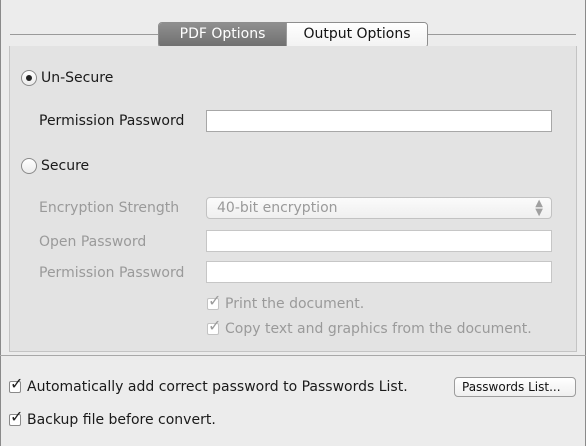 This screenshot has height=446, width=586. What do you see at coordinates (539, 208) in the screenshot?
I see `updown-arrows-icon: ▲ ▼` at bounding box center [539, 208].